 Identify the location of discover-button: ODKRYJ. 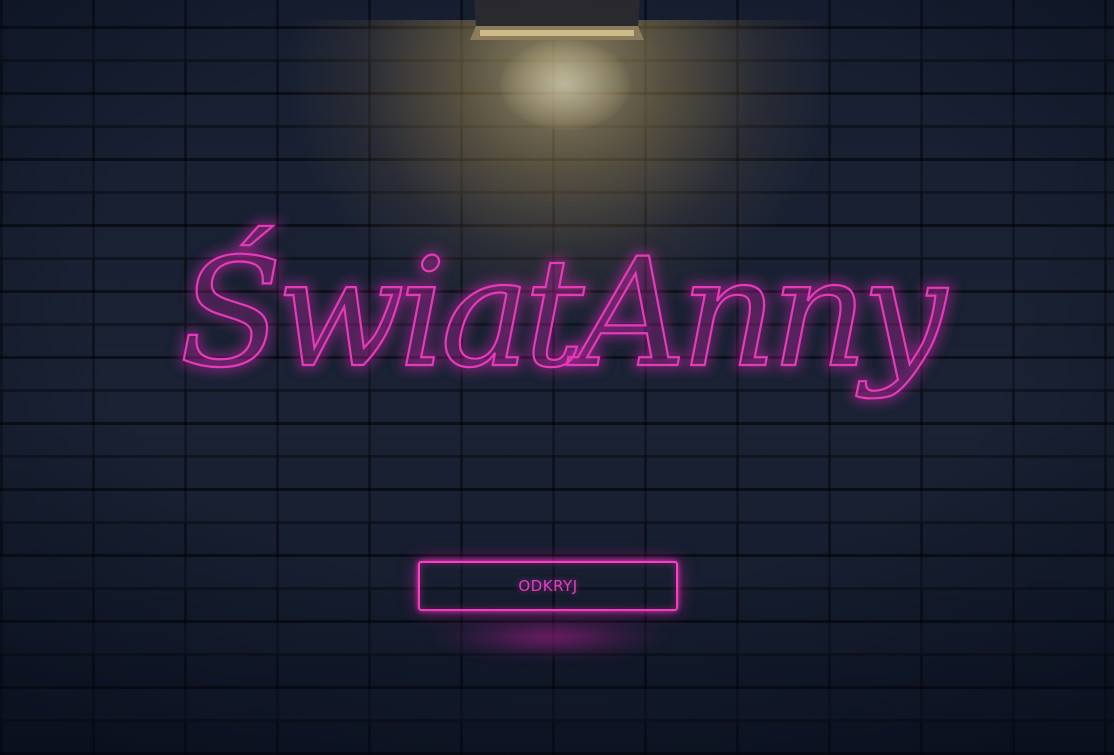
(548, 586).